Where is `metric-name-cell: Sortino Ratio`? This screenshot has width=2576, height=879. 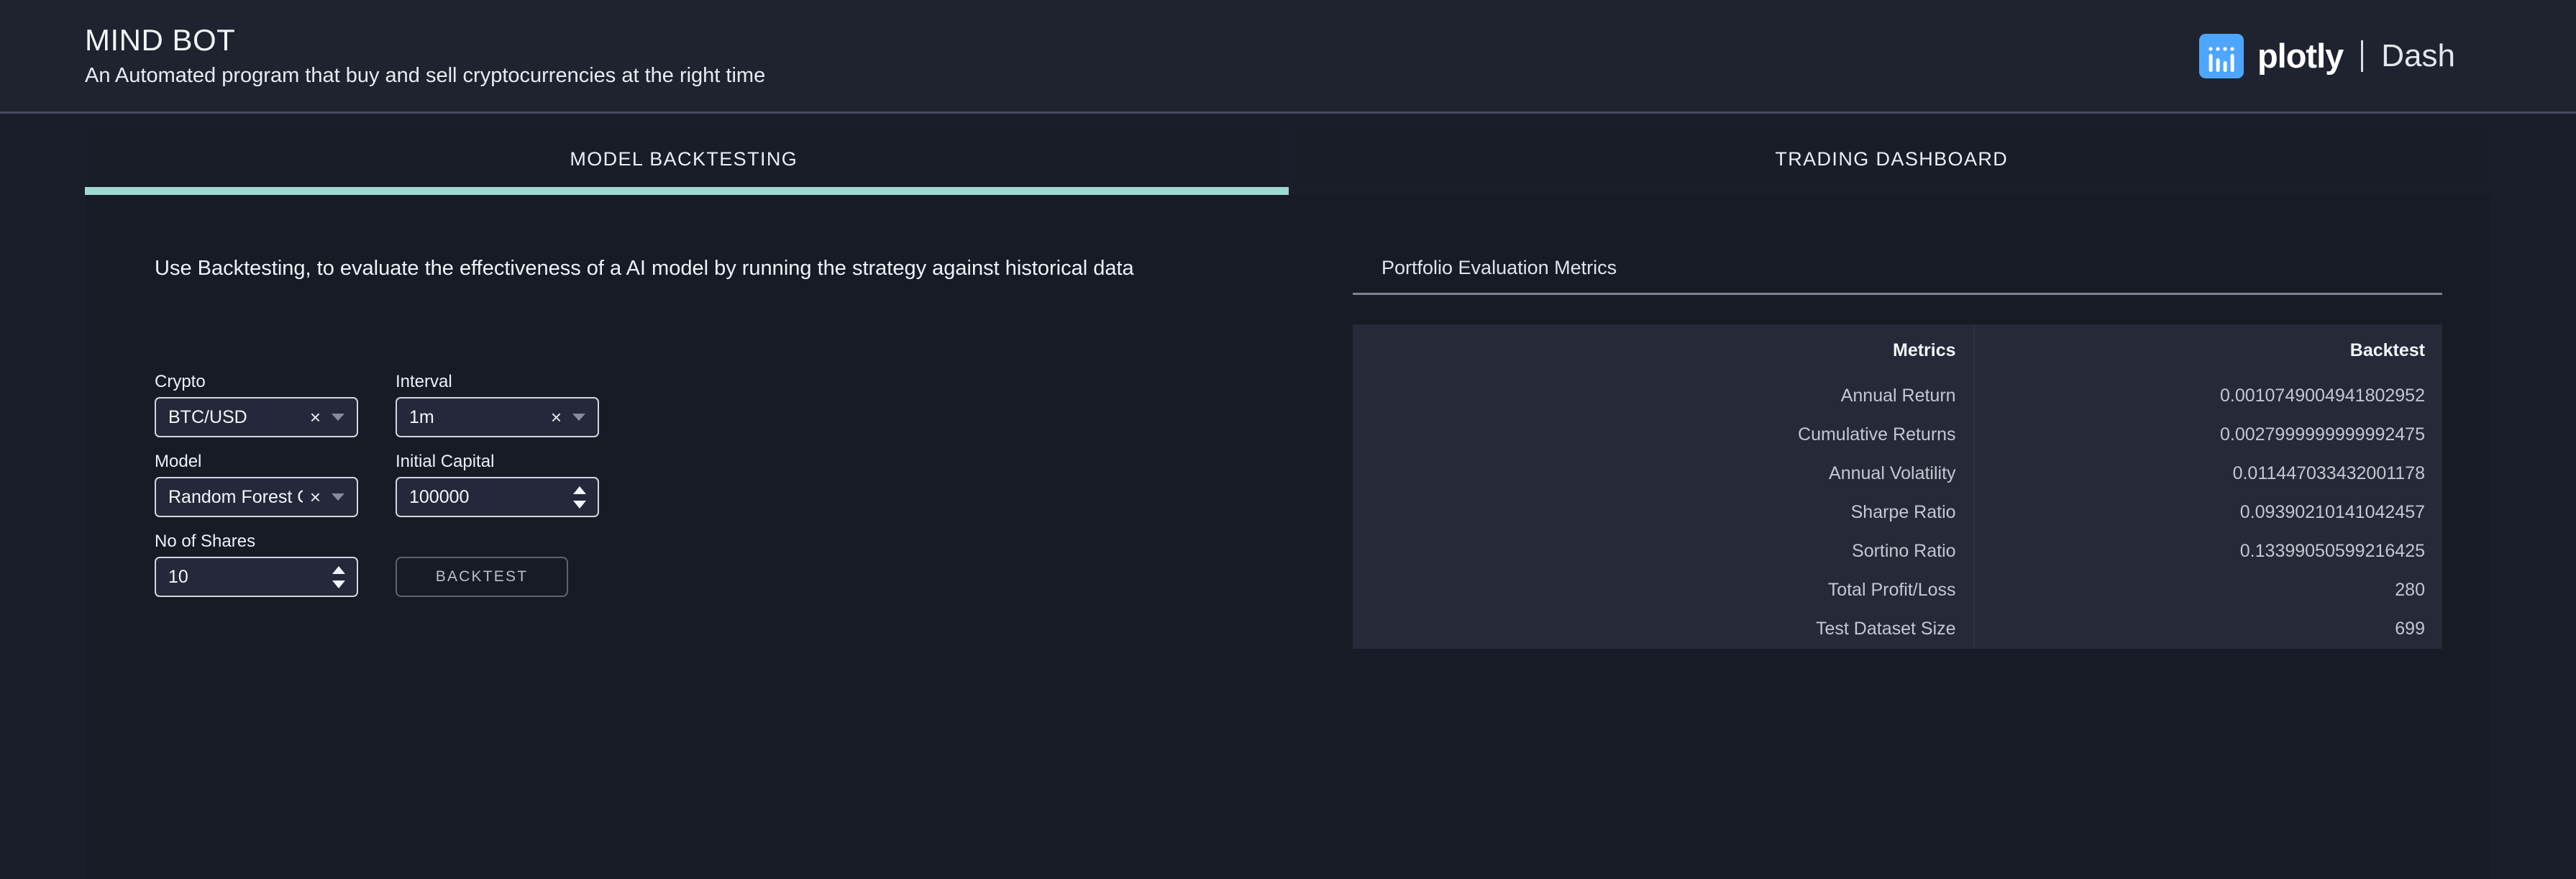 metric-name-cell: Sortino Ratio is located at coordinates (1664, 551).